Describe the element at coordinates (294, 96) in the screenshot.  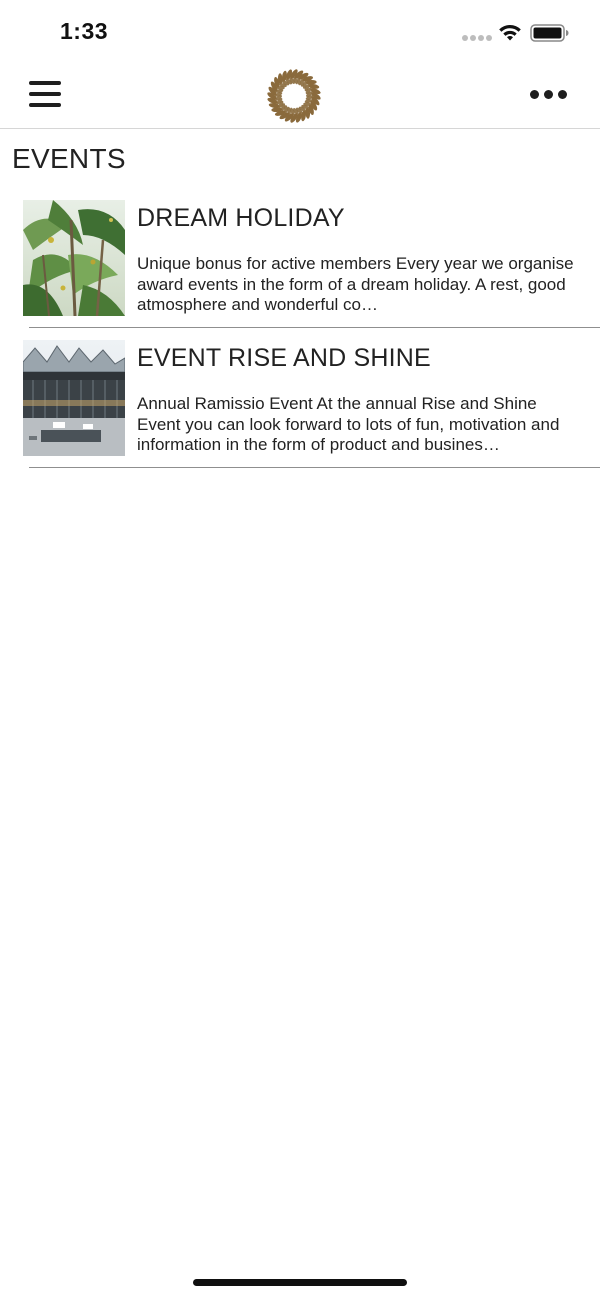
I see `laurel-wreath-logo` at that location.